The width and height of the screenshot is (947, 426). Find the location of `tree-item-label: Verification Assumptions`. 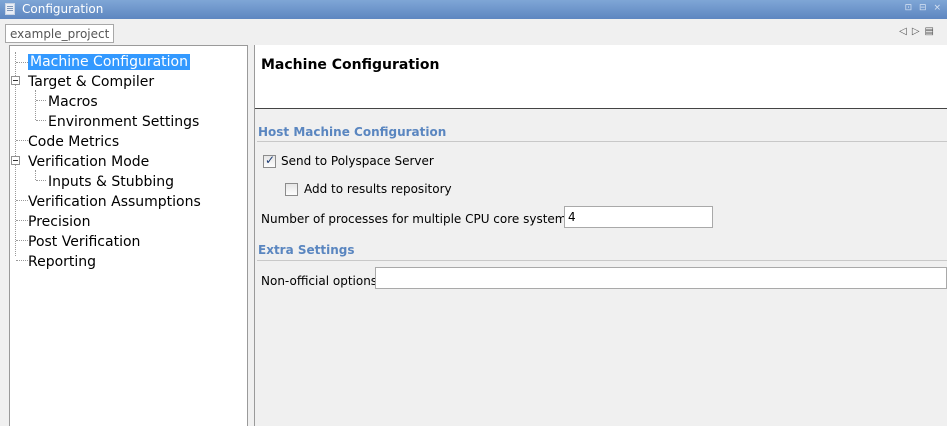

tree-item-label: Verification Assumptions is located at coordinates (114, 202).